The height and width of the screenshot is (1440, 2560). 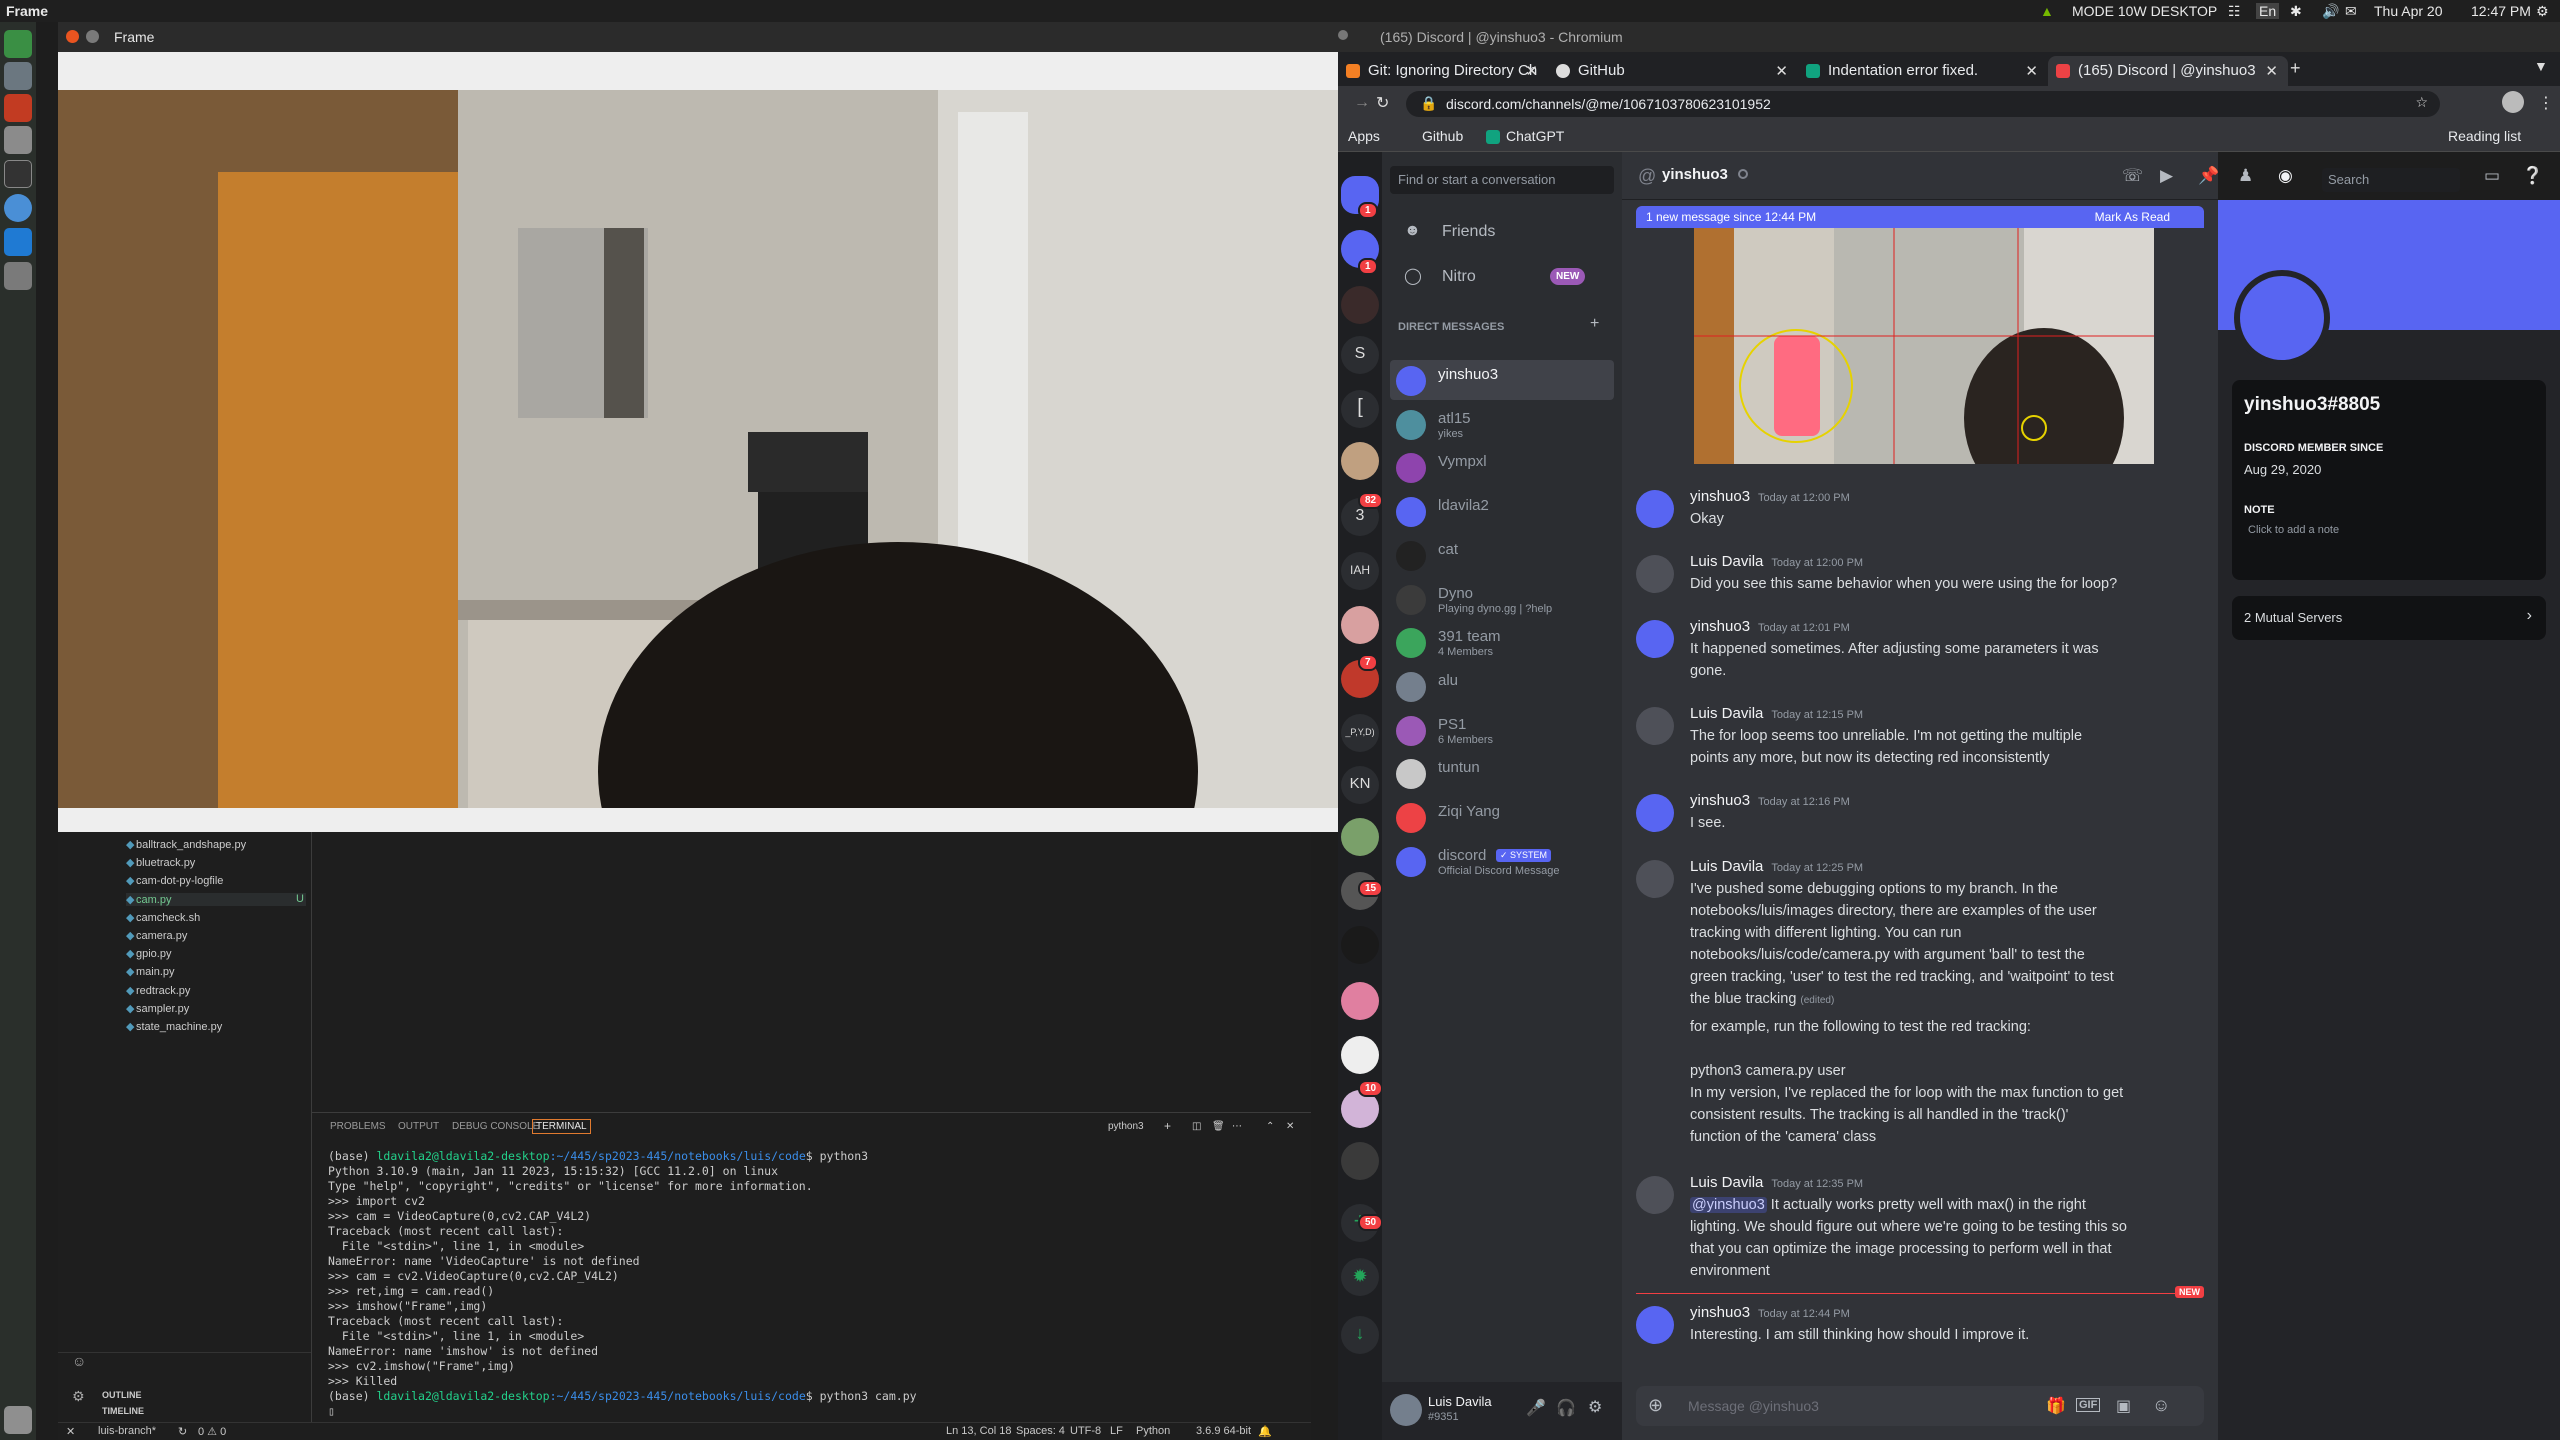 I want to click on file-item: ◆ main.py, so click(x=150, y=971).